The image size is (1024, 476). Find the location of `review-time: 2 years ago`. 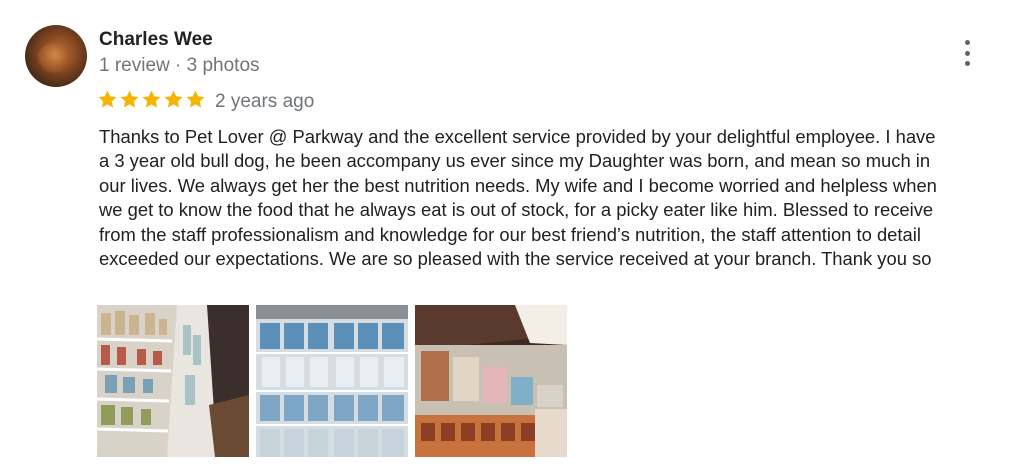

review-time: 2 years ago is located at coordinates (265, 101).